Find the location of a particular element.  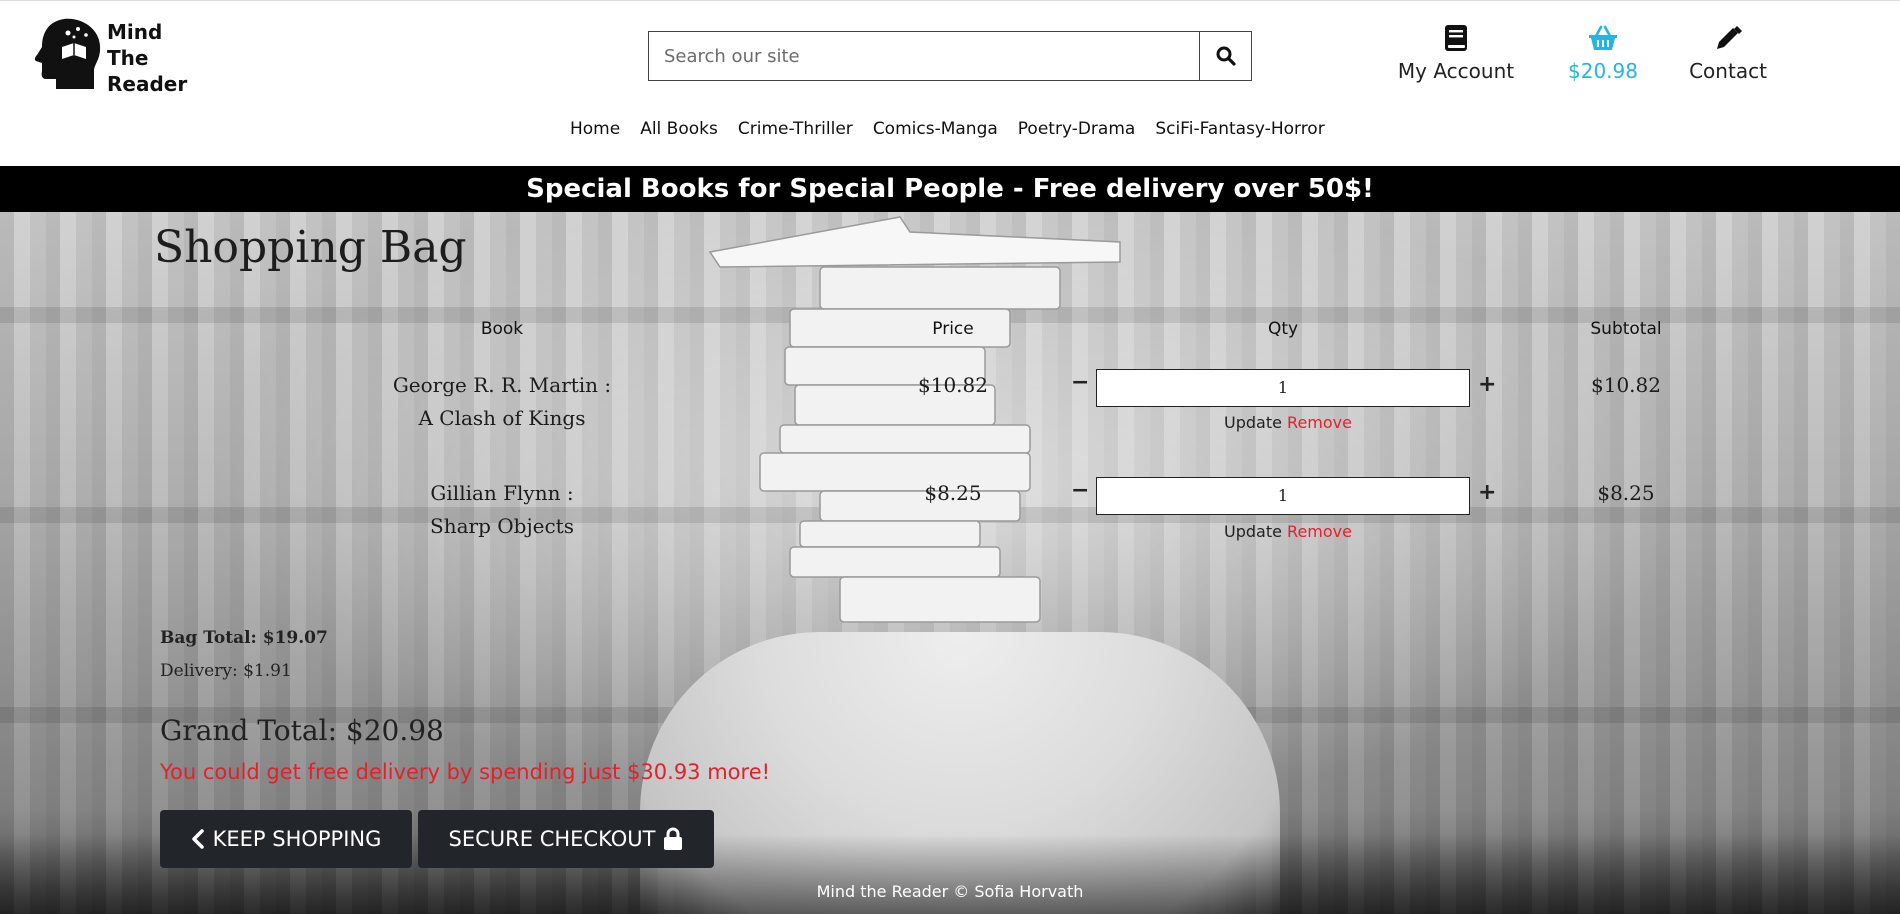

bag-item-subtotal: $10.82 is located at coordinates (1626, 385).